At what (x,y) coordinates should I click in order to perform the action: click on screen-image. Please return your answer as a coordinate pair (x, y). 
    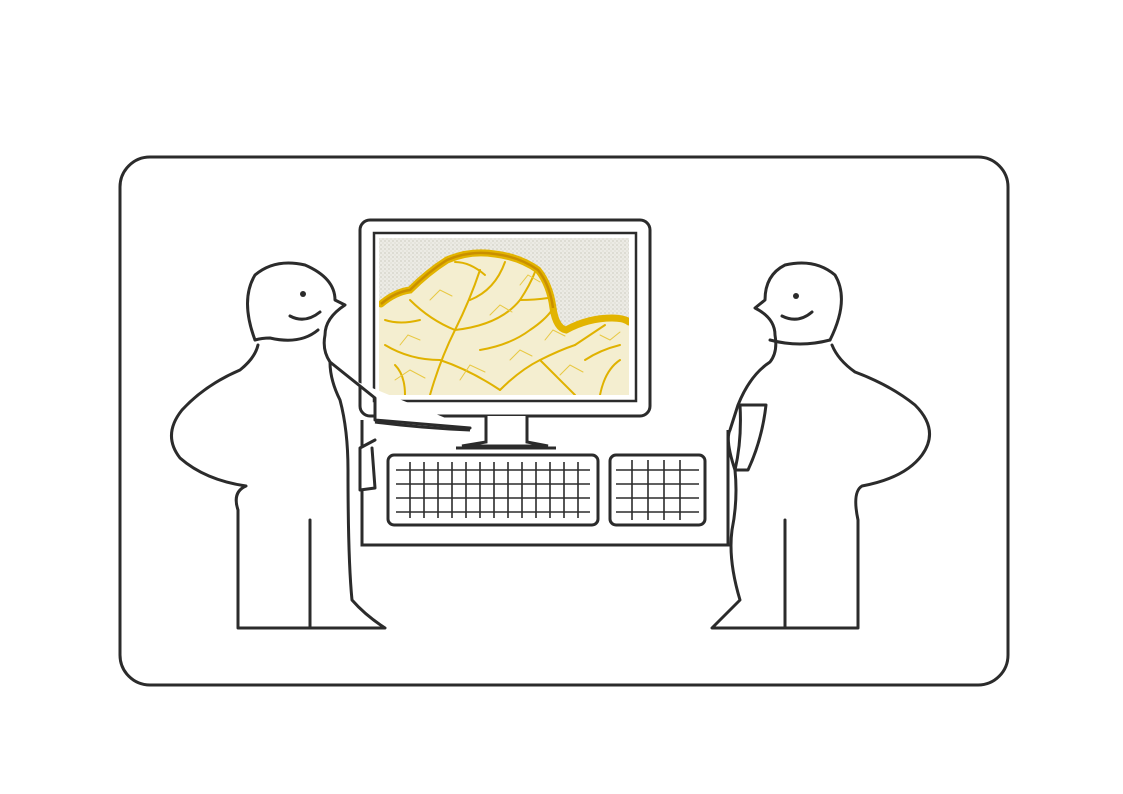
    Looking at the image, I should click on (504, 316).